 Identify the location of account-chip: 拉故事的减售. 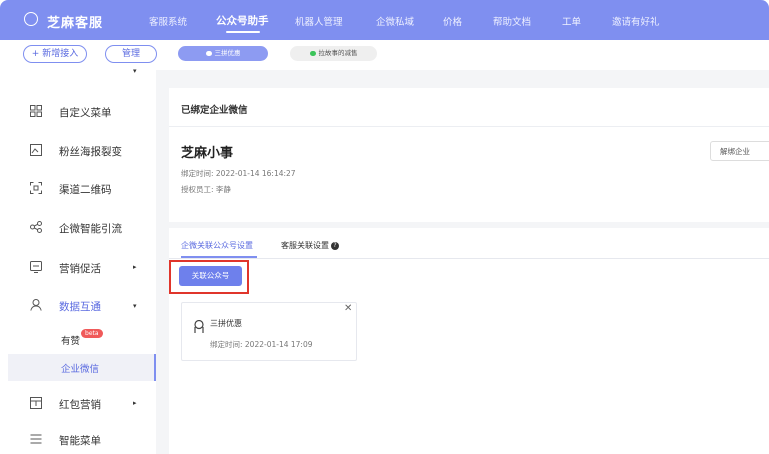
(333, 53).